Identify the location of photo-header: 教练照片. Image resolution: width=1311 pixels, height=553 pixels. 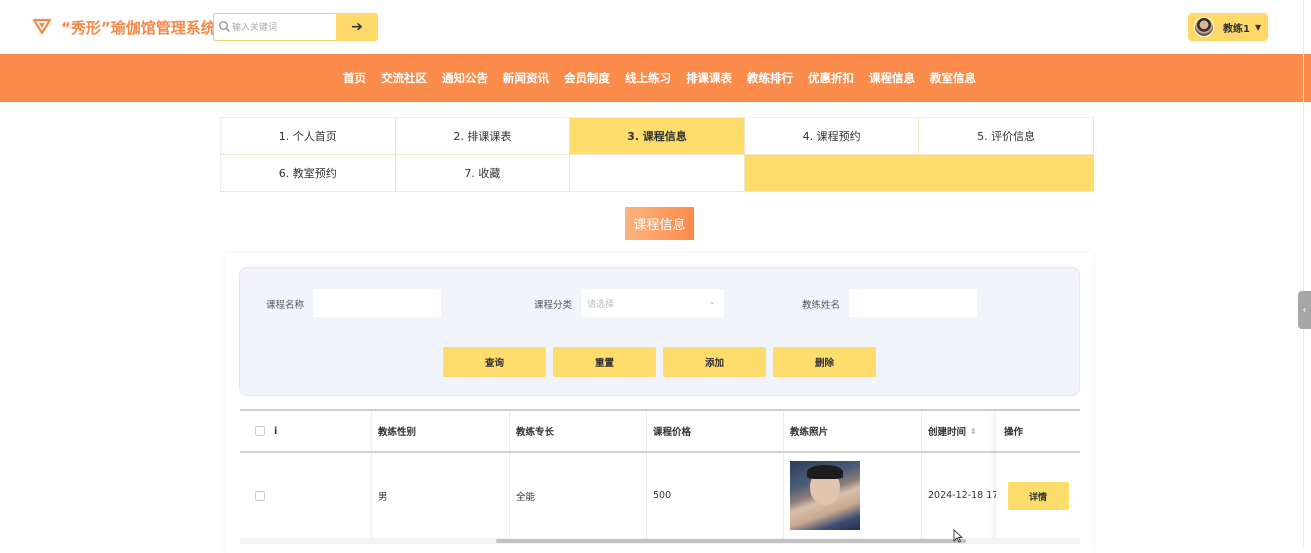
(853, 431).